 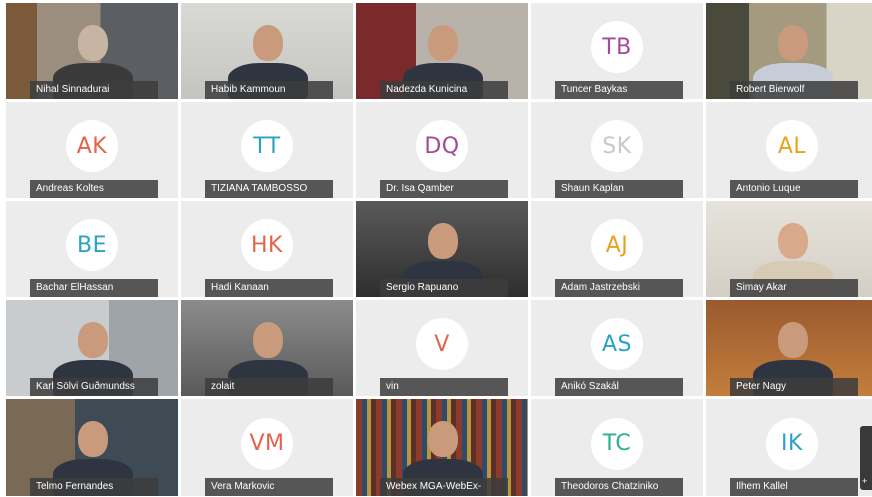 What do you see at coordinates (444, 90) in the screenshot?
I see `participant-name-label: Nadezda Kunicina` at bounding box center [444, 90].